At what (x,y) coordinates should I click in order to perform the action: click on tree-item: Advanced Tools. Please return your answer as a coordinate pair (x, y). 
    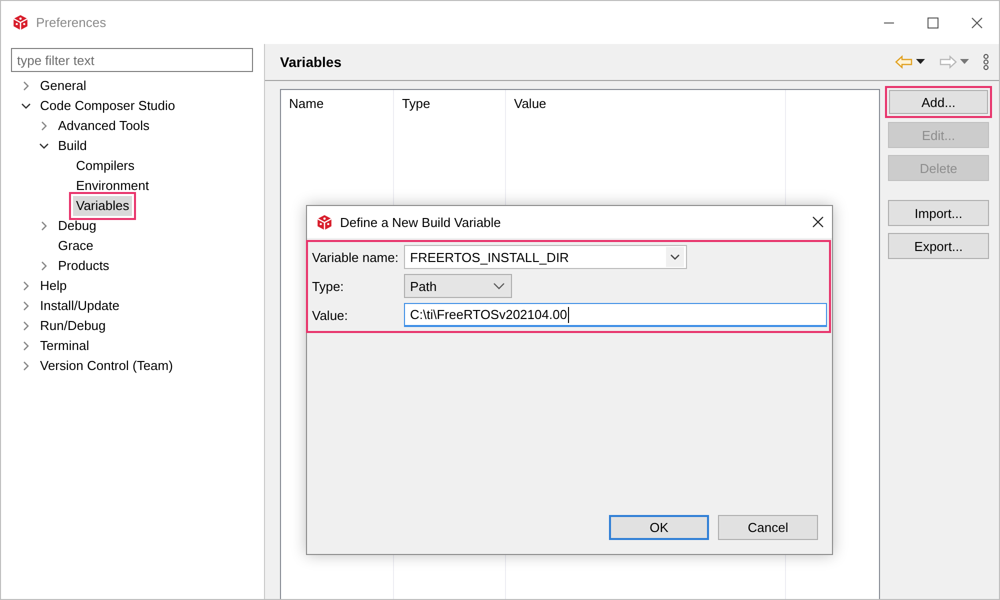
    Looking at the image, I should click on (104, 126).